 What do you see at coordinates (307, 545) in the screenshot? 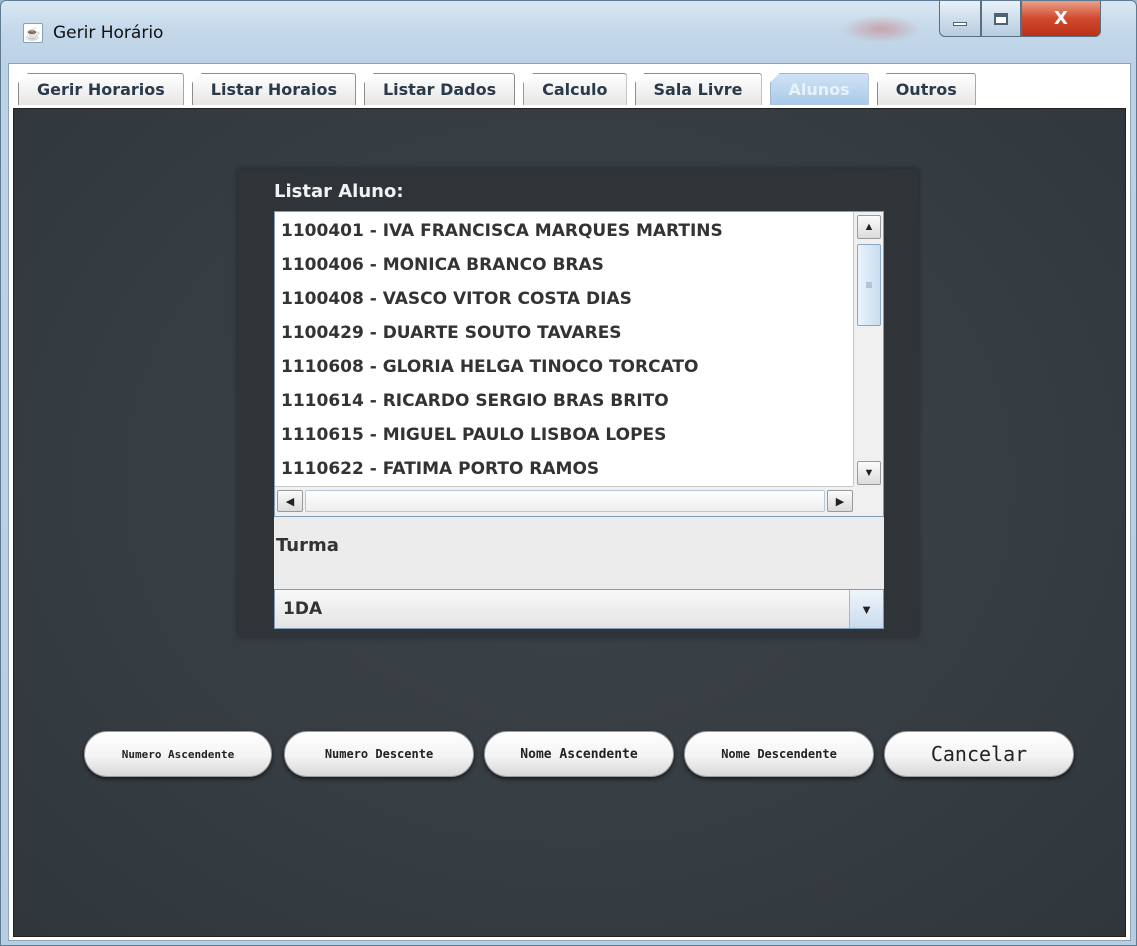
I see `turma-label: Turma` at bounding box center [307, 545].